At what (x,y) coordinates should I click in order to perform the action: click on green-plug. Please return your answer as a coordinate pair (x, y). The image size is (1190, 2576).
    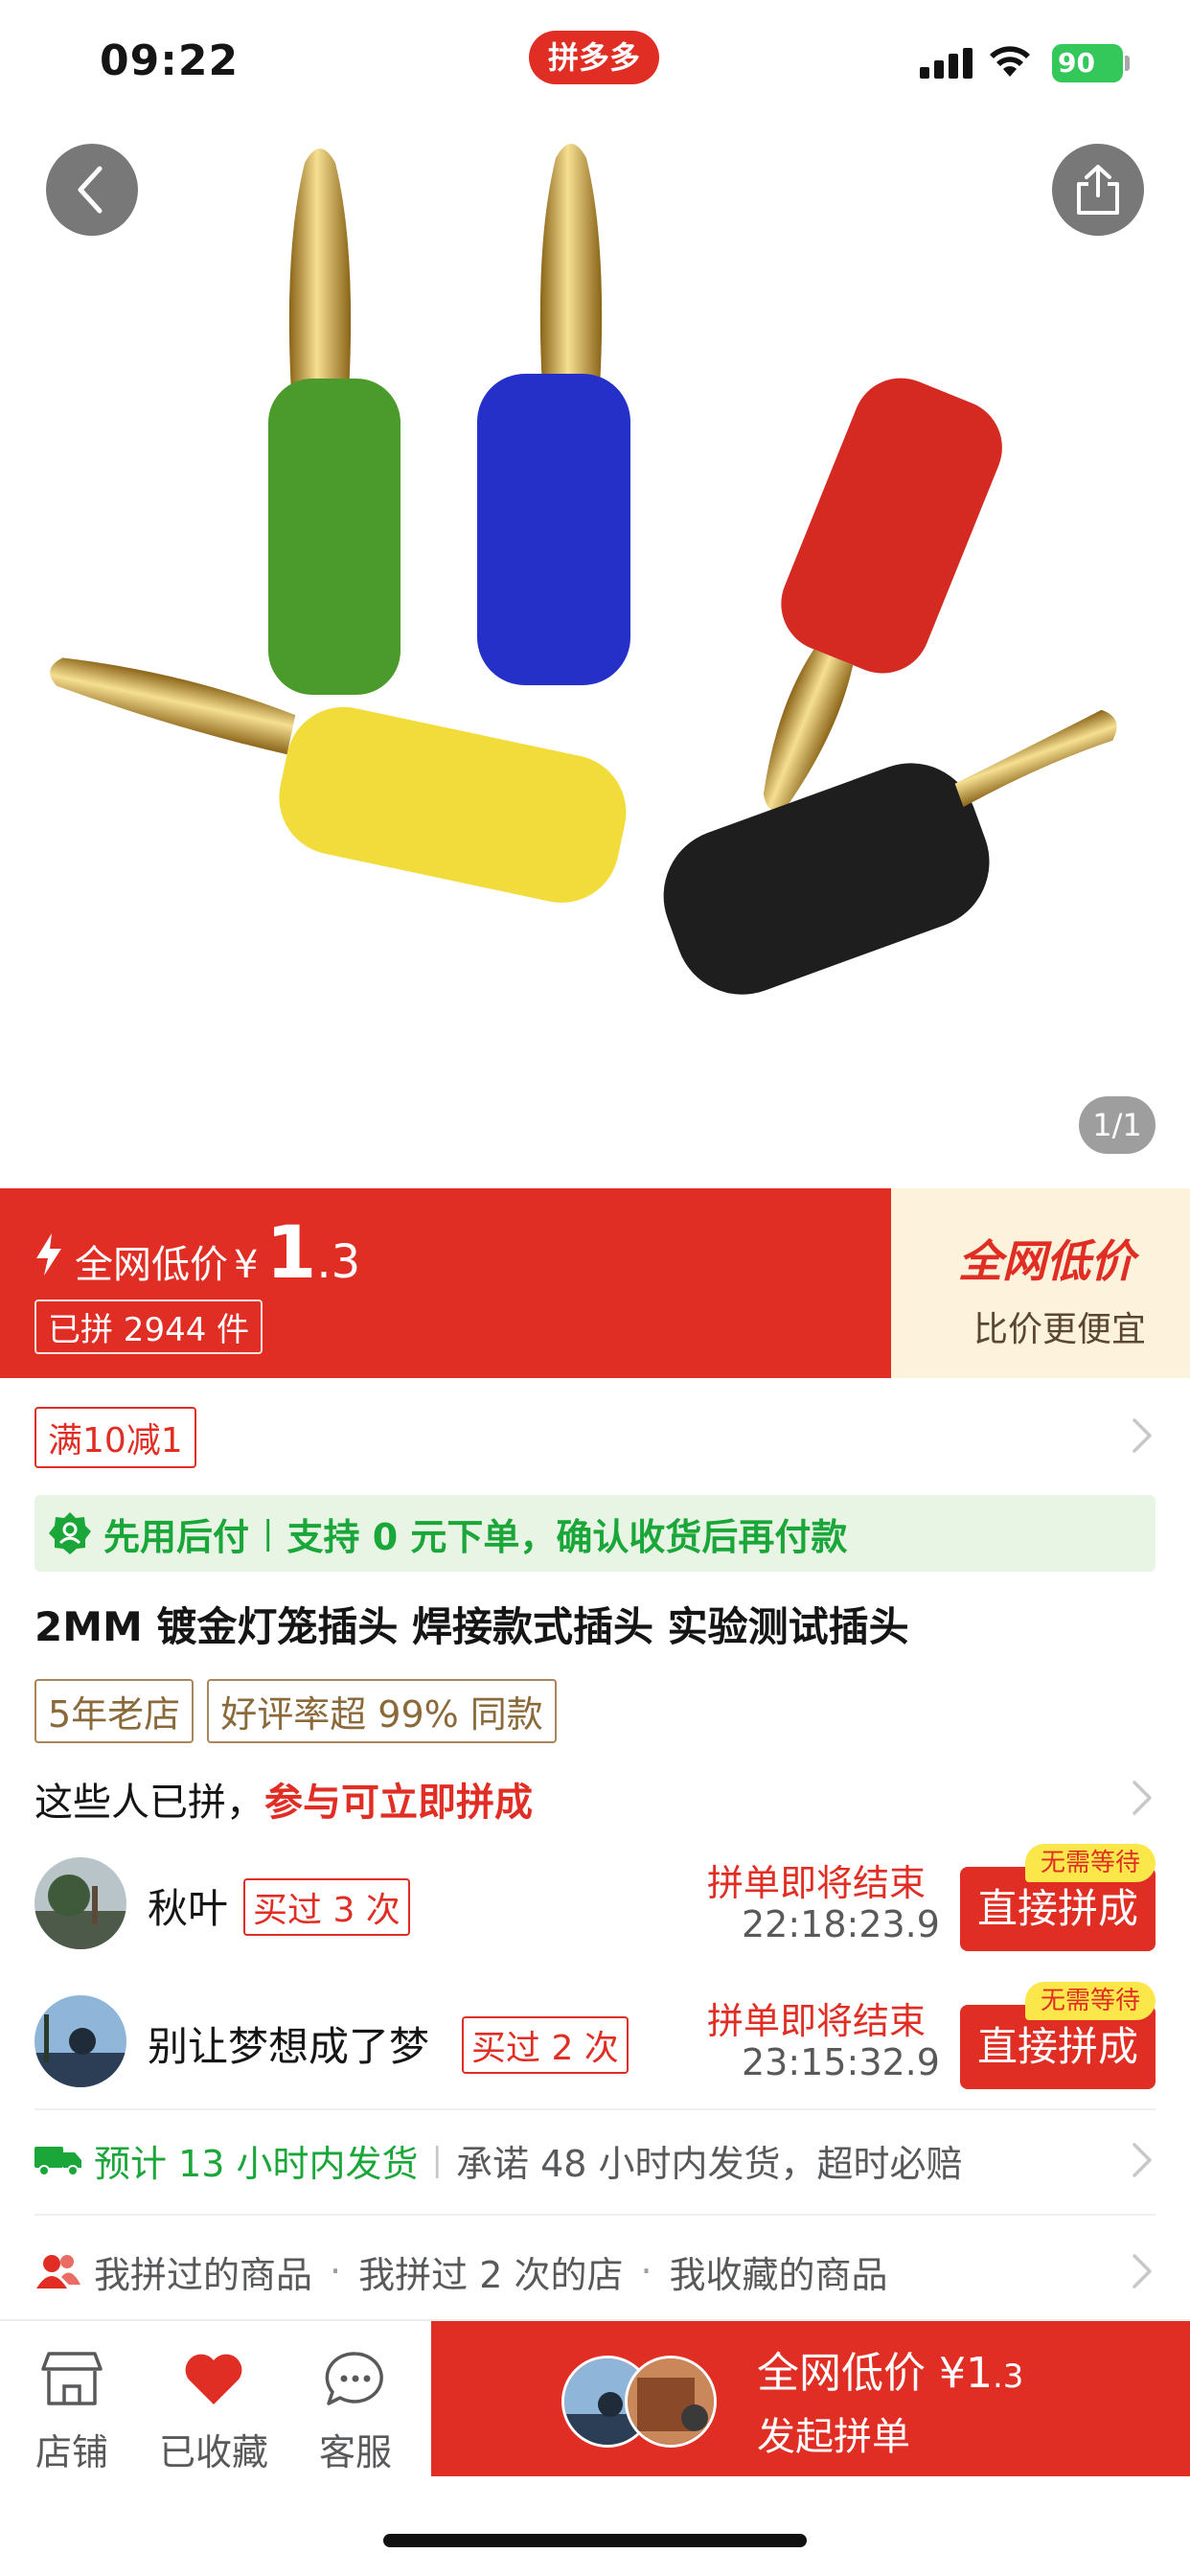
    Looking at the image, I should click on (334, 422).